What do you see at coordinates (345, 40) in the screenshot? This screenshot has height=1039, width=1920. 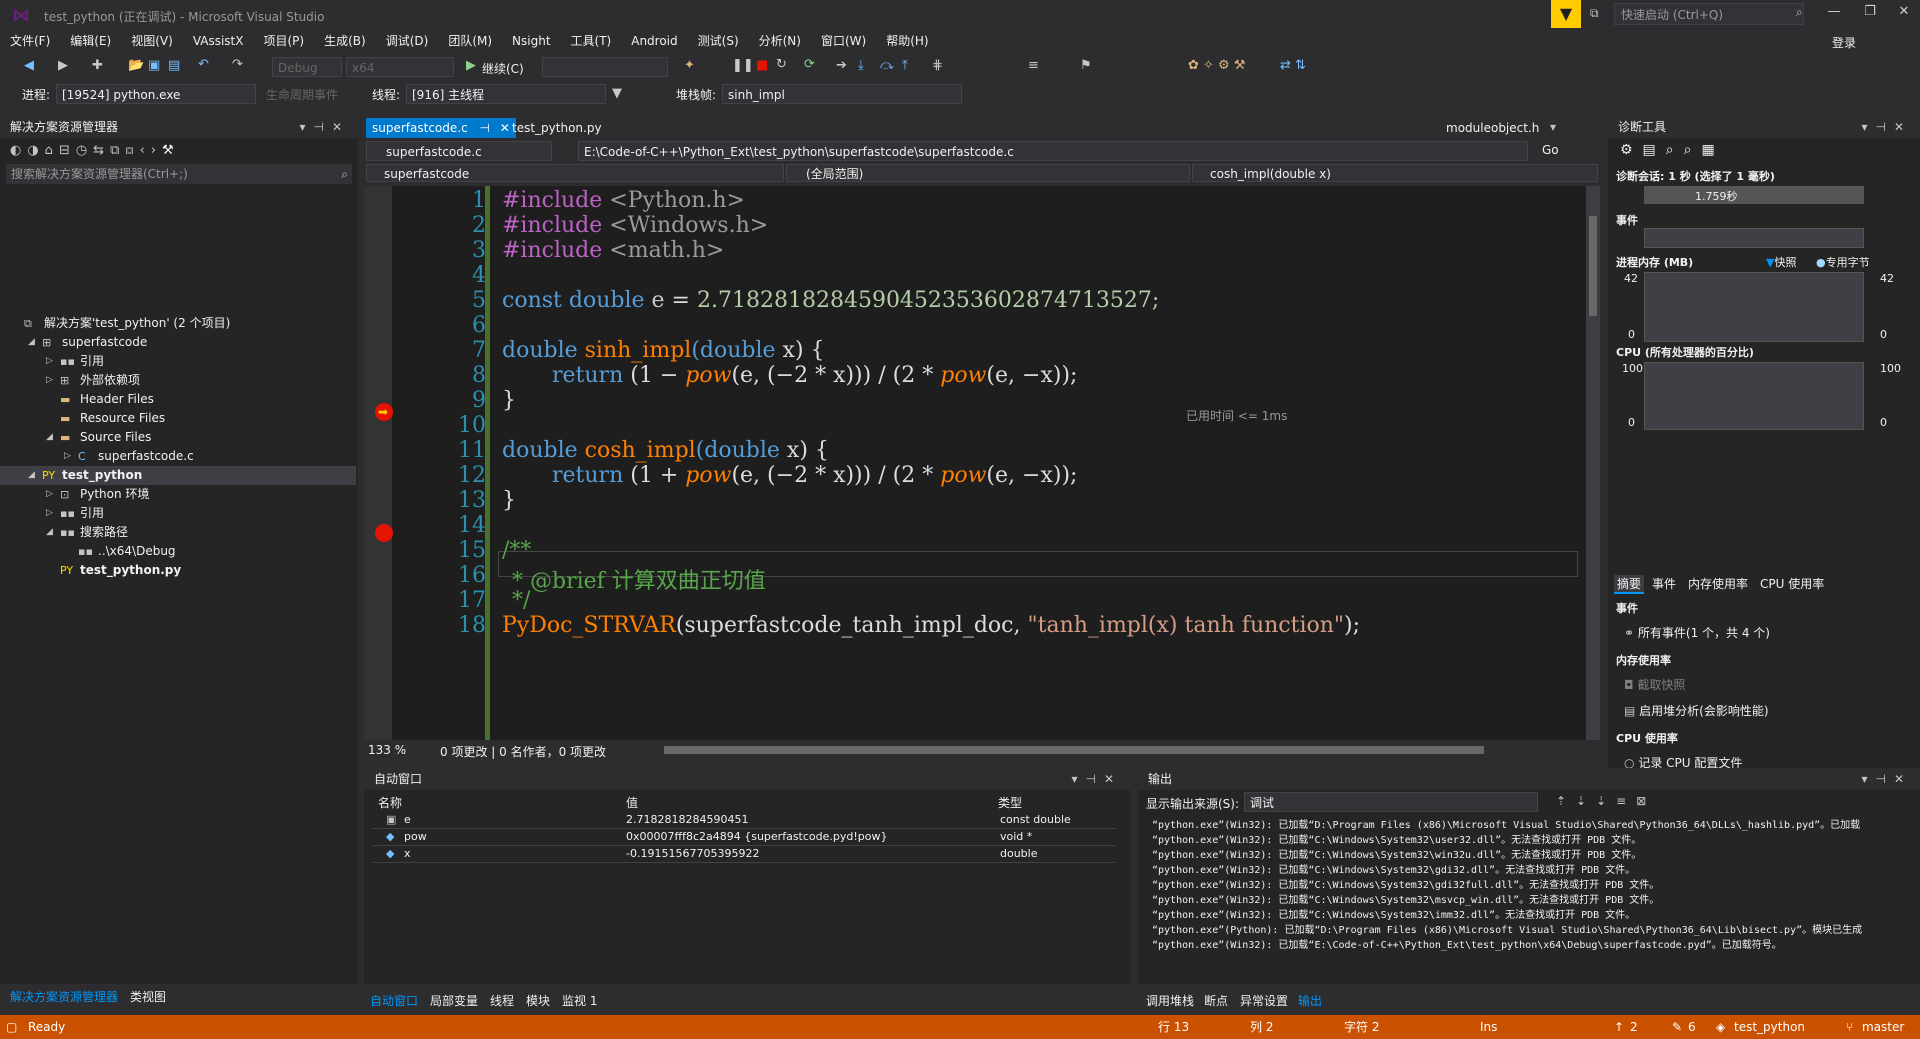 I see `menu-build: 生成(B)` at bounding box center [345, 40].